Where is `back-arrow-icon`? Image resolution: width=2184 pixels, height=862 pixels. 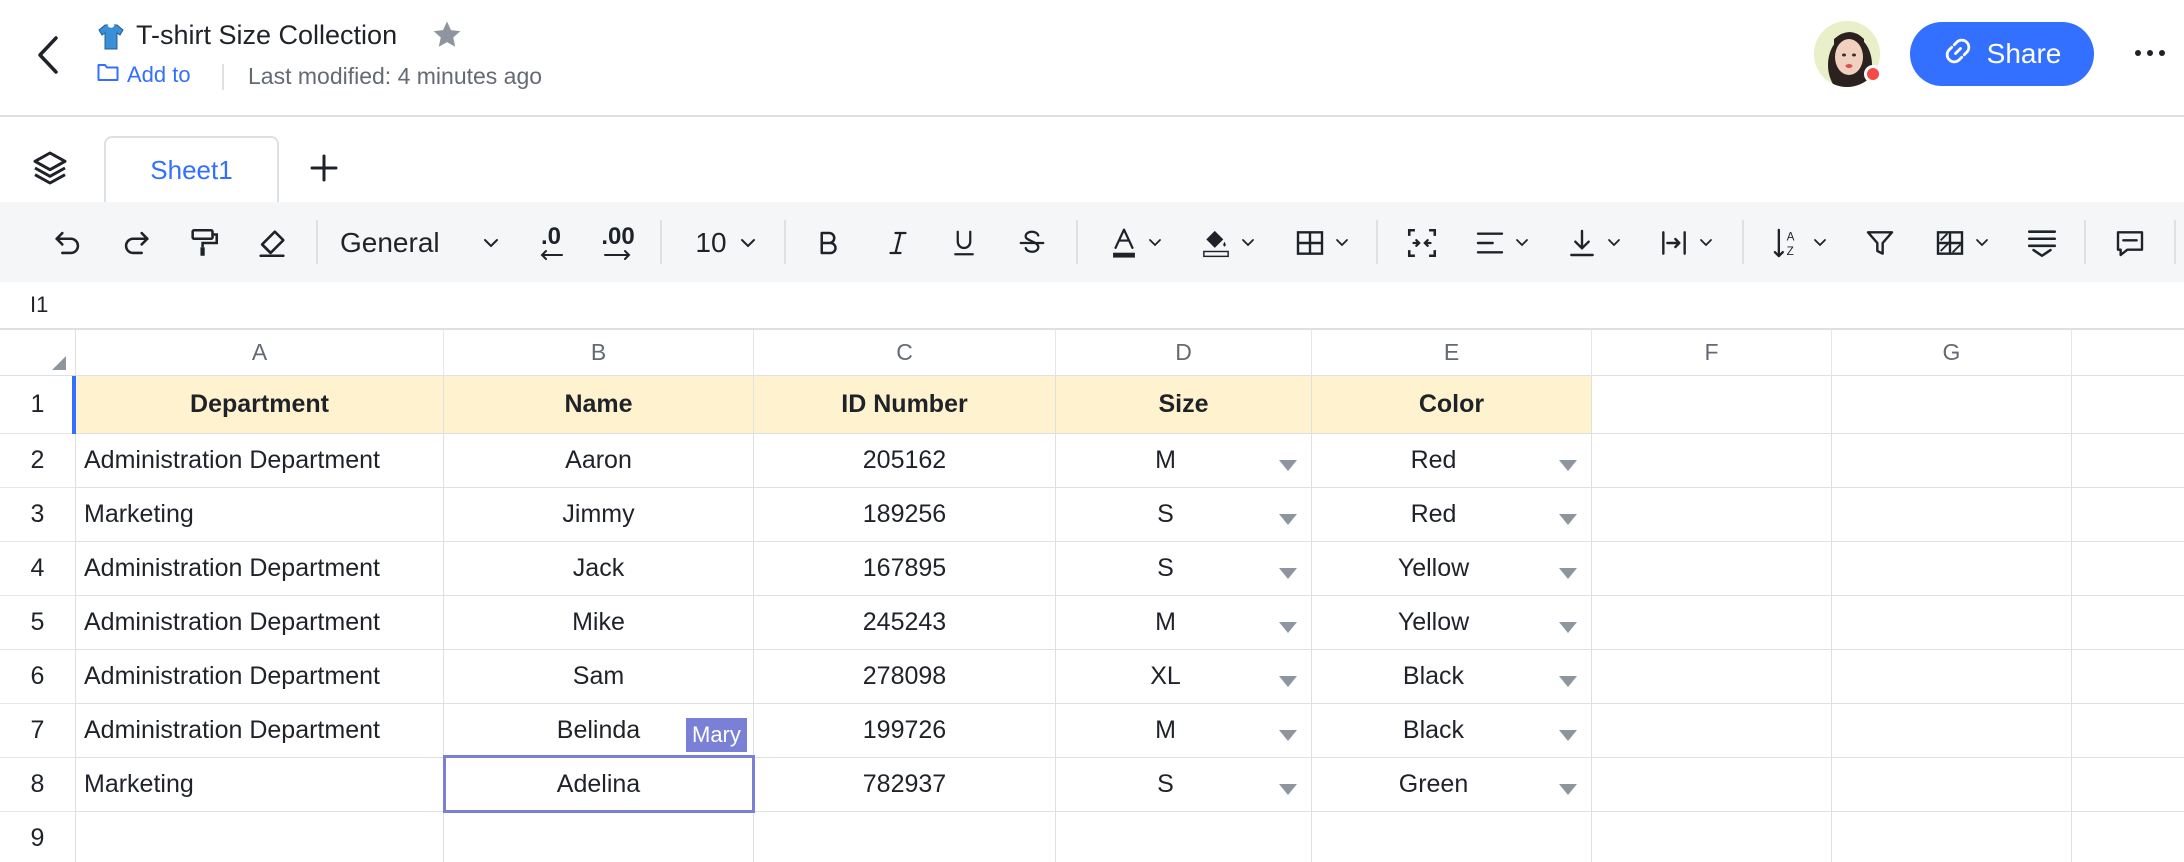
back-arrow-icon is located at coordinates (50, 55).